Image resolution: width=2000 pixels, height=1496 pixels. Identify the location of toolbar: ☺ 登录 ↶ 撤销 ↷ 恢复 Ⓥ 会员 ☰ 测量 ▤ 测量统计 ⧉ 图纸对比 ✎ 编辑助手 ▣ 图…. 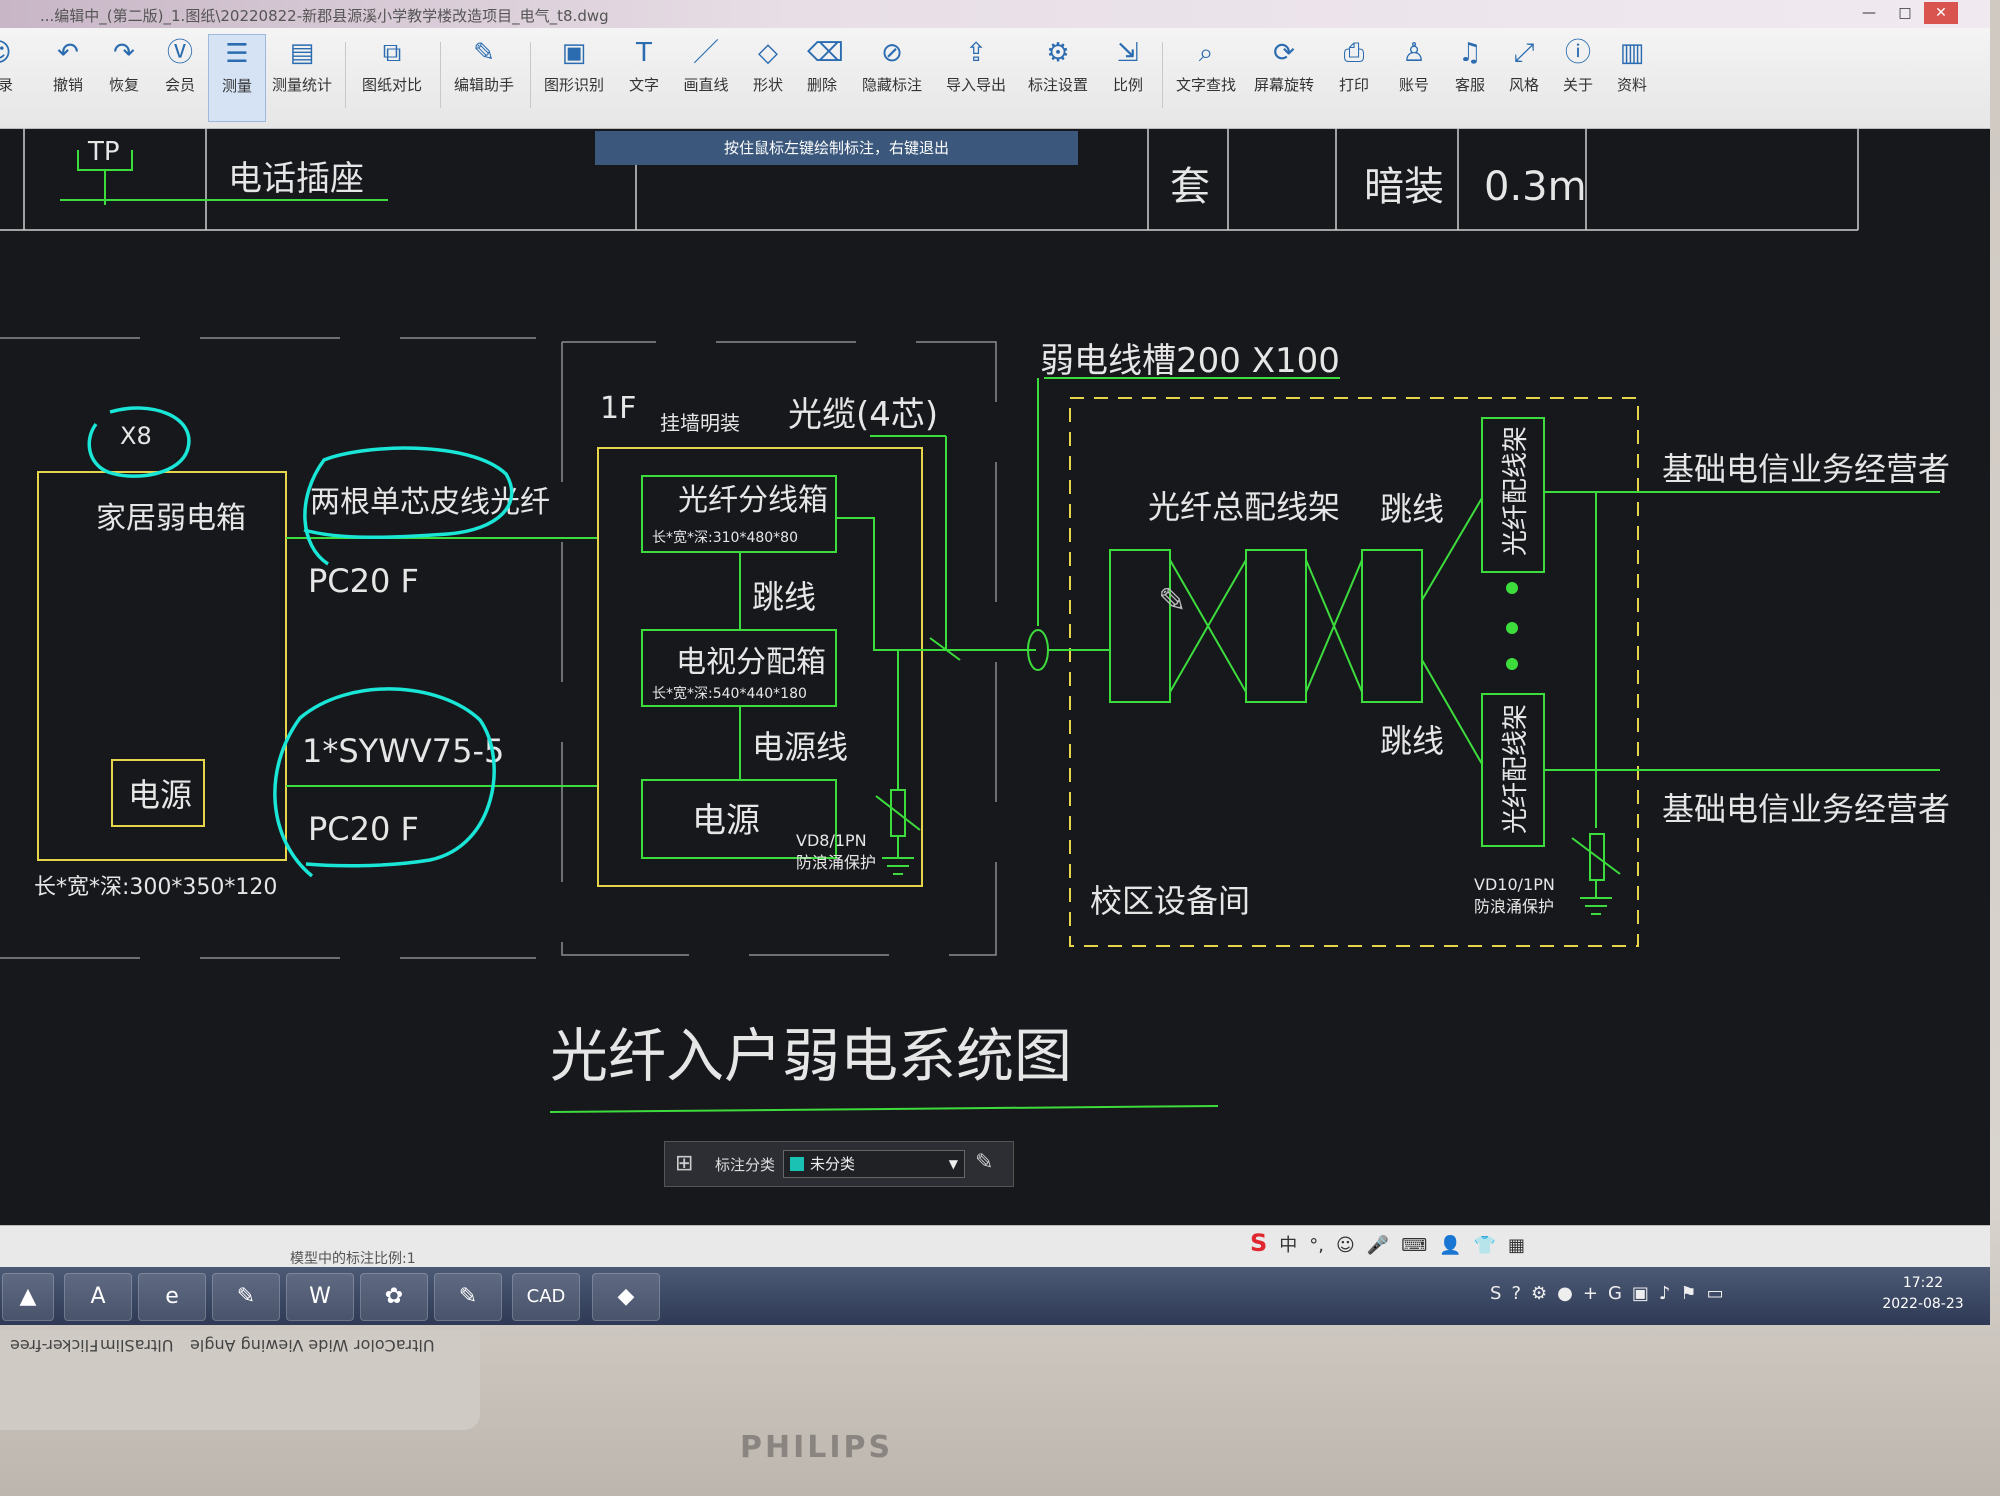
(995, 78).